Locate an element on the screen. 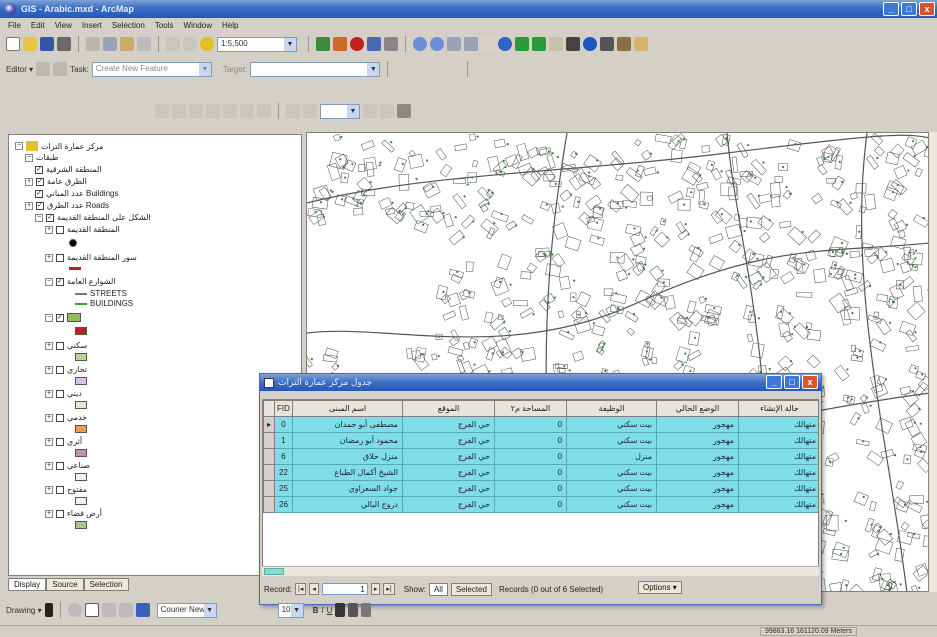 Image resolution: width=937 pixels, height=637 pixels. toc-layer-commercial: + تجاري is located at coordinates (66, 369).